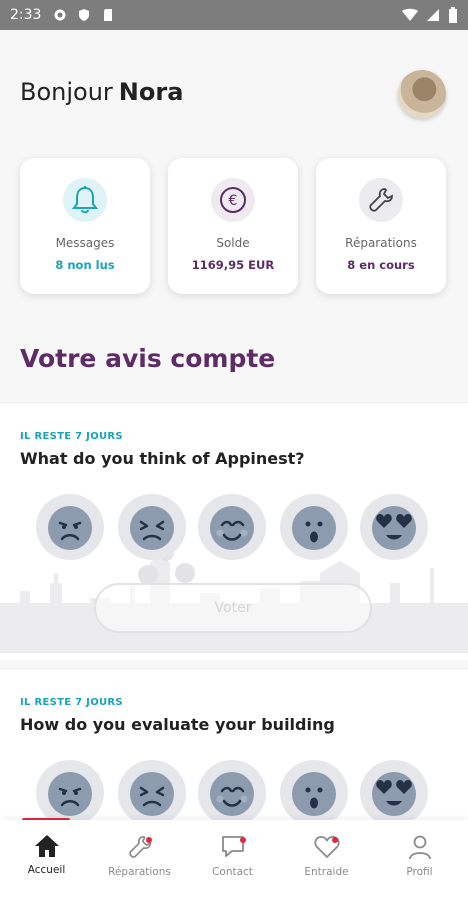 The image size is (468, 900). What do you see at coordinates (139, 860) in the screenshot?
I see `tab-reparations: Réparations` at bounding box center [139, 860].